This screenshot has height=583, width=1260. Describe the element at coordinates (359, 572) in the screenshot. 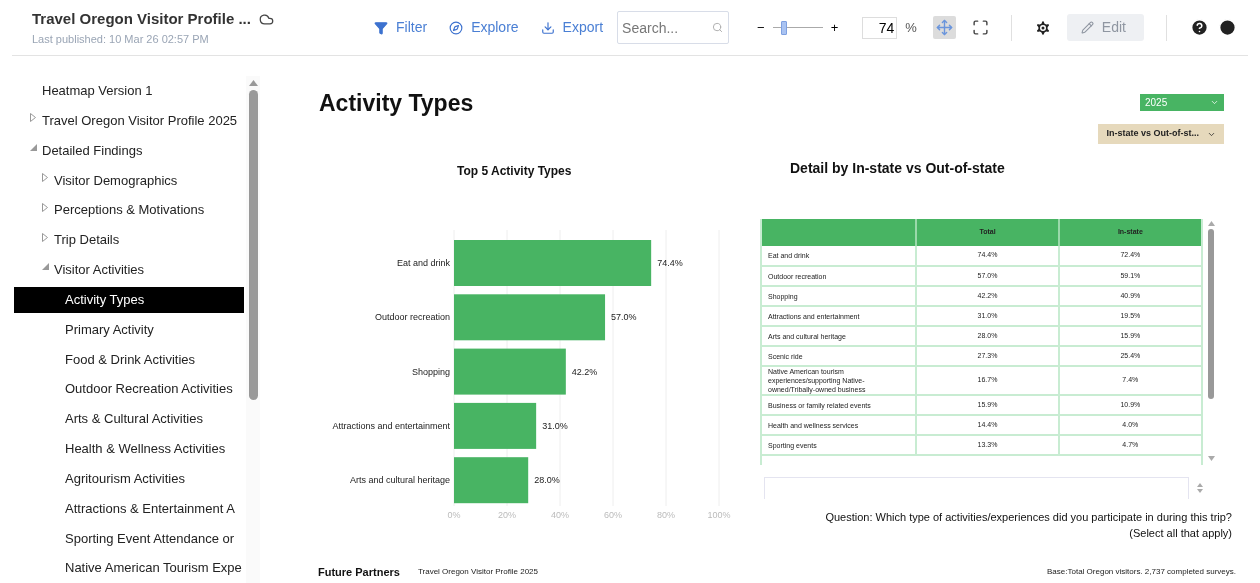

I see `brand-logo-text: Future Partners` at that location.